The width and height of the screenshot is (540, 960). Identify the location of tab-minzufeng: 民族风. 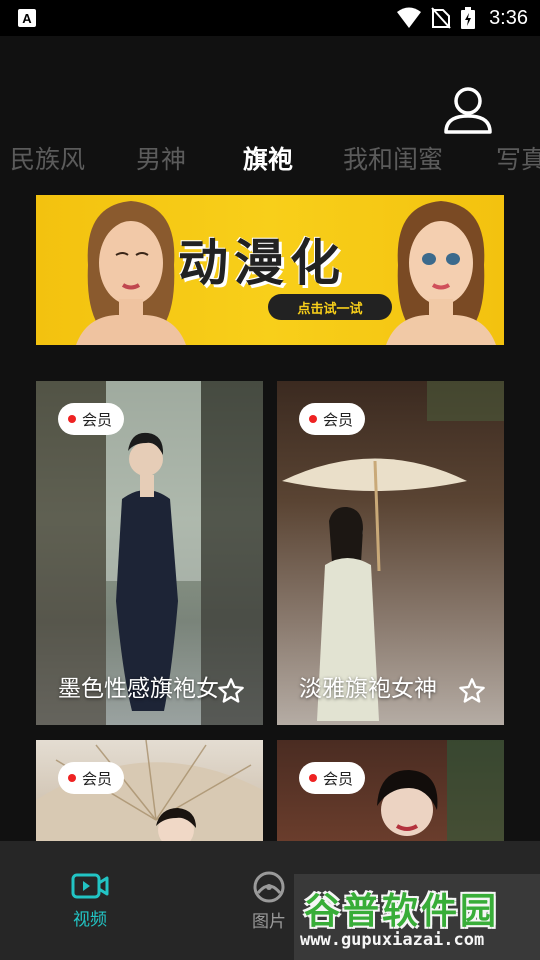
(47, 158).